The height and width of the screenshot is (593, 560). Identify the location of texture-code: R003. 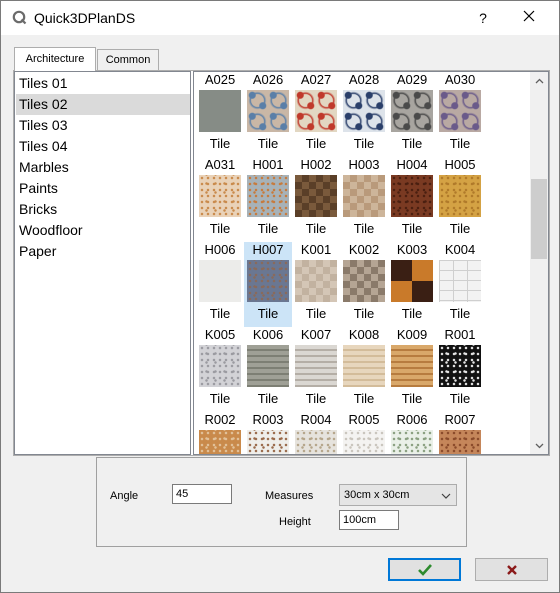
(268, 419).